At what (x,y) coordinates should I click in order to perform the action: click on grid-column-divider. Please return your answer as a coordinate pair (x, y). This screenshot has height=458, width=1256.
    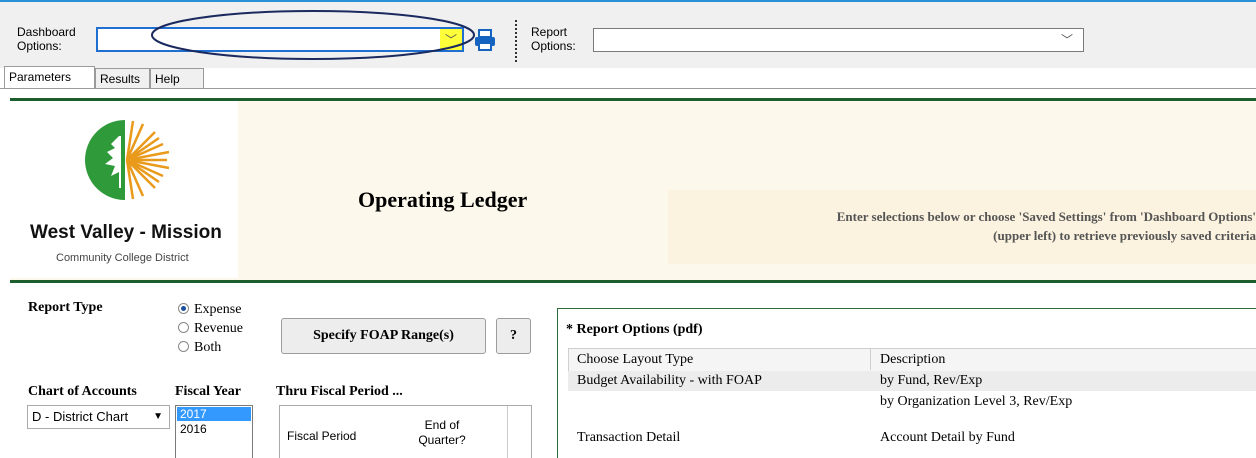
    Looking at the image, I should click on (507, 432).